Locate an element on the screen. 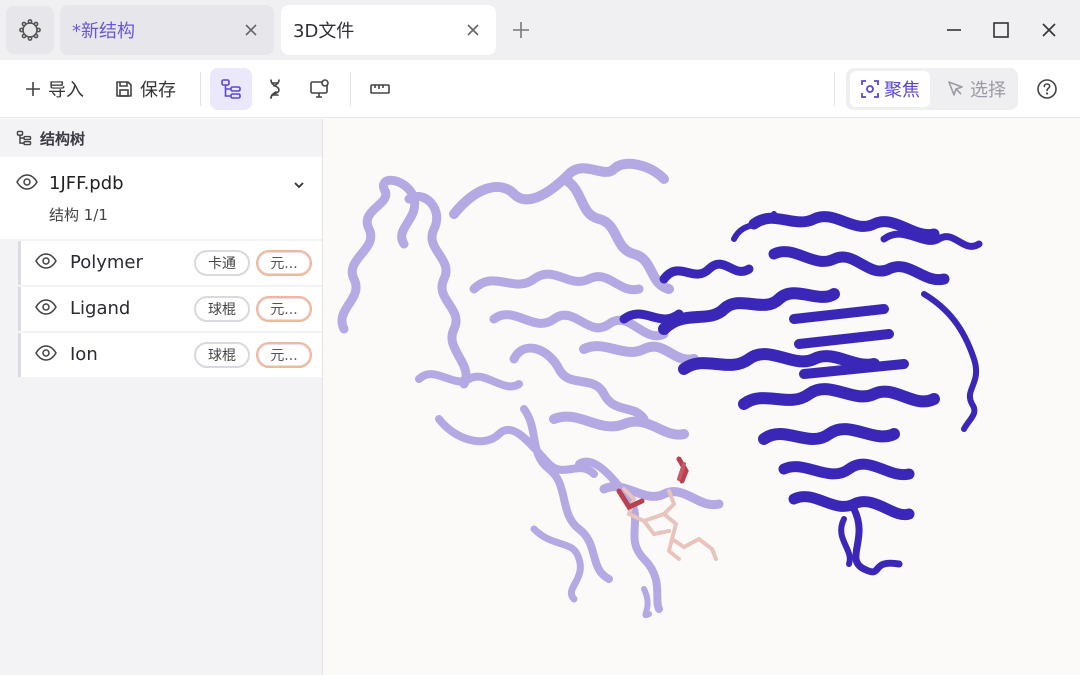  save-icon is located at coordinates (124, 89).